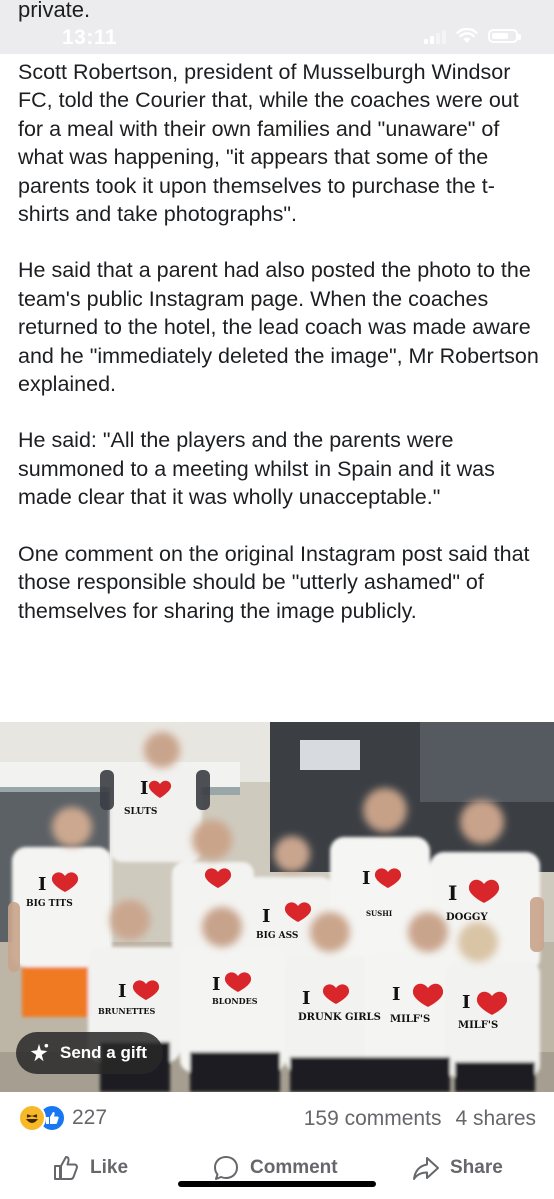  What do you see at coordinates (339, 1017) in the screenshot?
I see `shirt-slogan: DRUNK GIRLS` at bounding box center [339, 1017].